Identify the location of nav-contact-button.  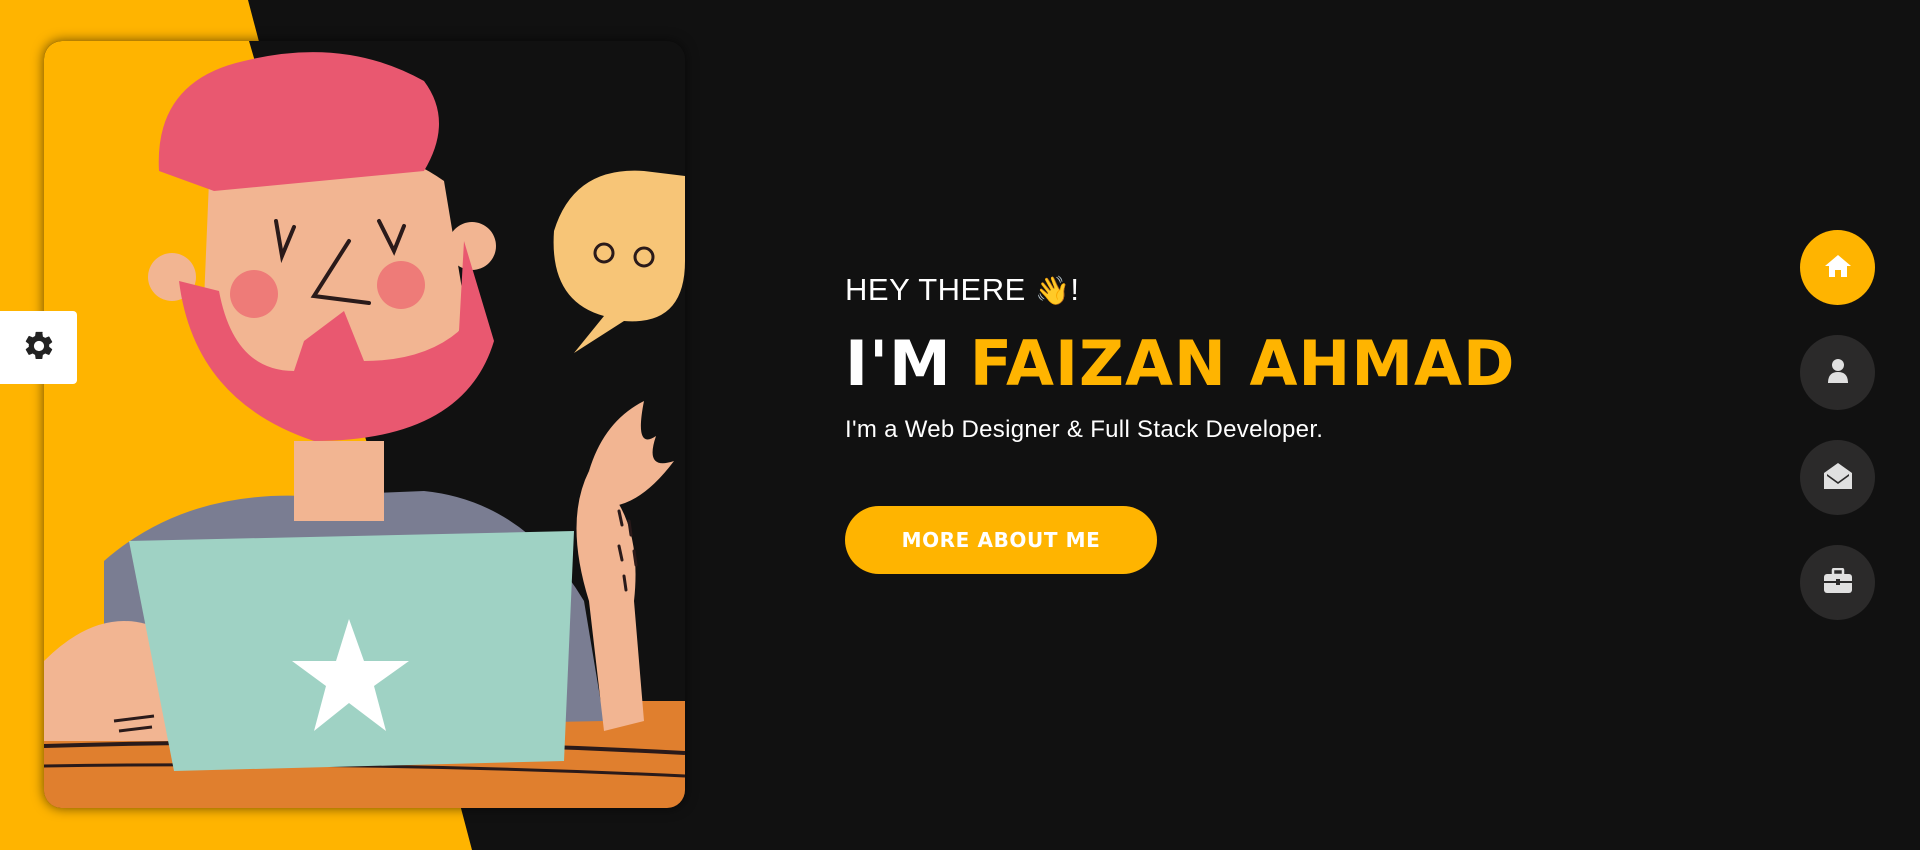
(1837, 477).